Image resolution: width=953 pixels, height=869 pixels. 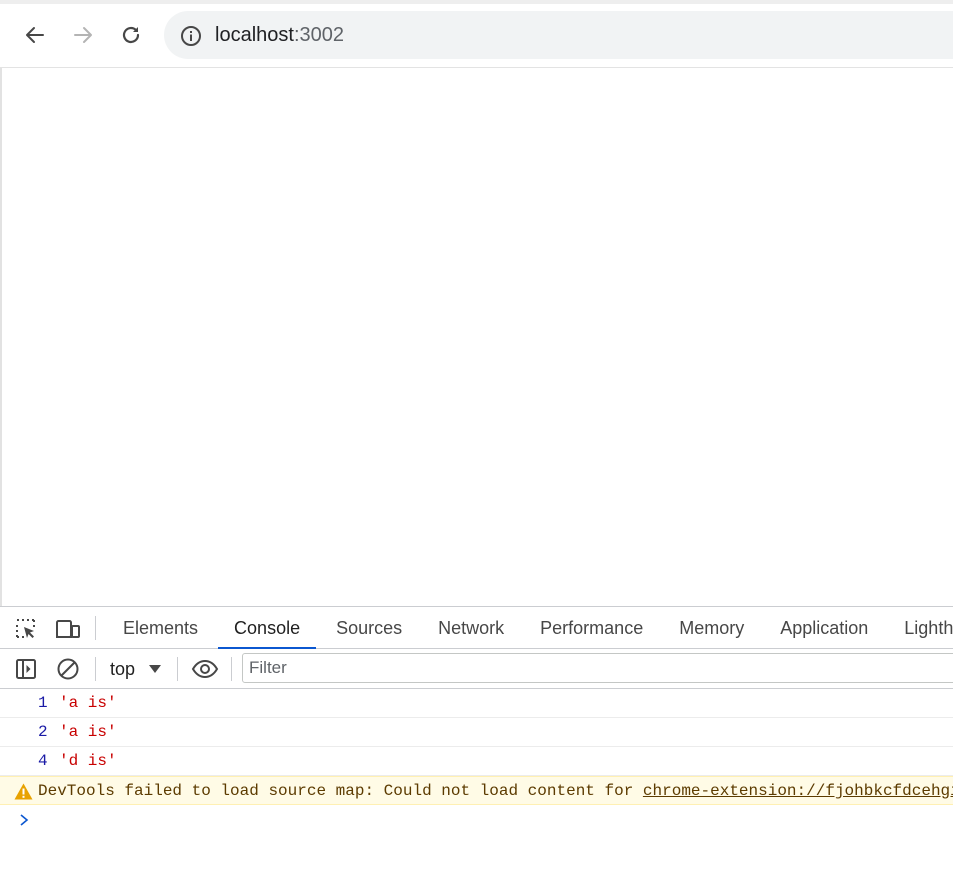 I want to click on back-button, so click(x=35, y=35).